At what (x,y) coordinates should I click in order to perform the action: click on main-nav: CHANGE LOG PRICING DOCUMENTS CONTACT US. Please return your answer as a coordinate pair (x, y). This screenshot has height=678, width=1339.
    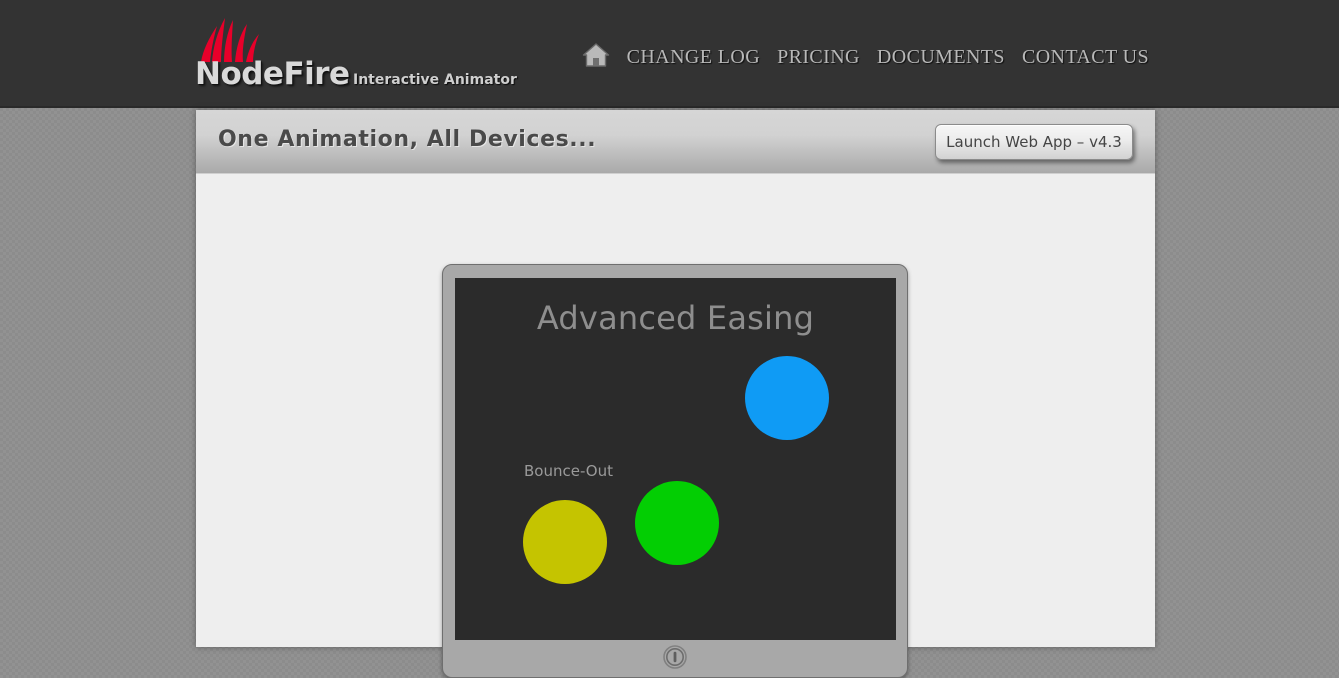
    Looking at the image, I should click on (865, 56).